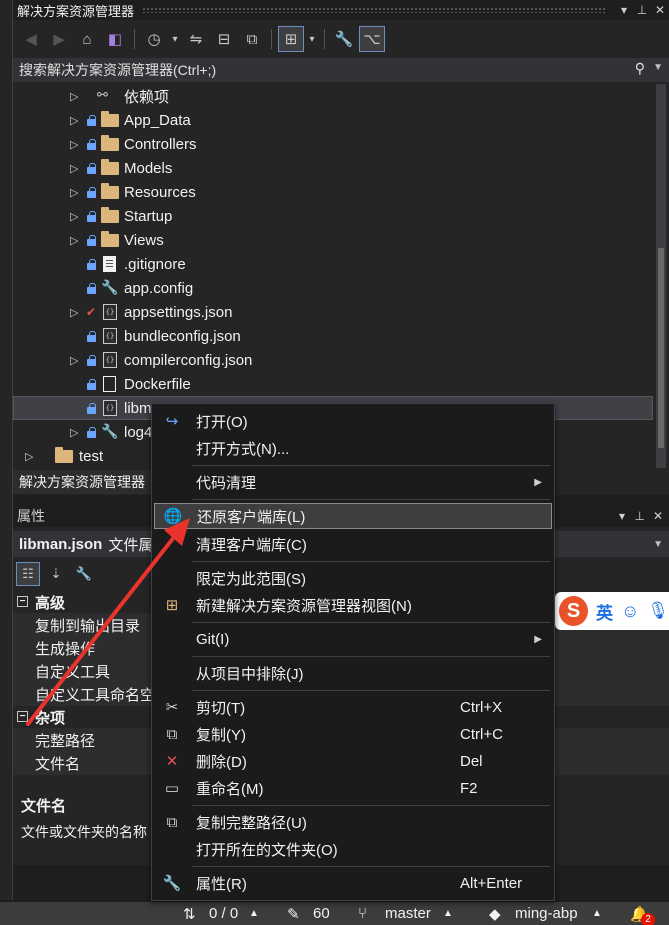 This screenshot has width=669, height=925. What do you see at coordinates (362, 913) in the screenshot?
I see `branch-icon: ⑂` at bounding box center [362, 913].